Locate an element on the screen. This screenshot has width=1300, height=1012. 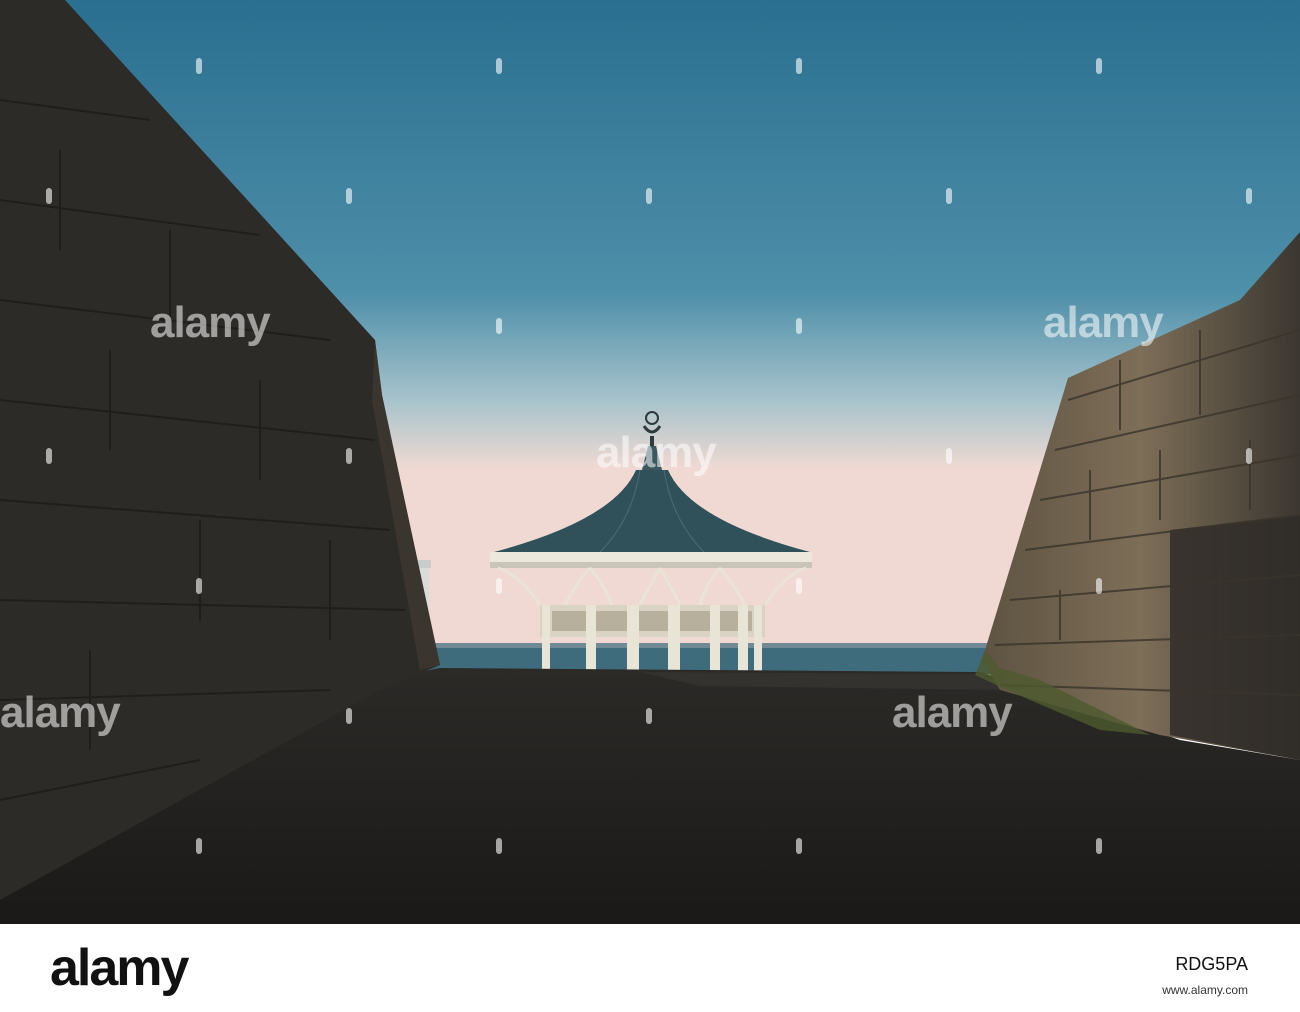
alamy-logo: alamy is located at coordinates (119, 968).